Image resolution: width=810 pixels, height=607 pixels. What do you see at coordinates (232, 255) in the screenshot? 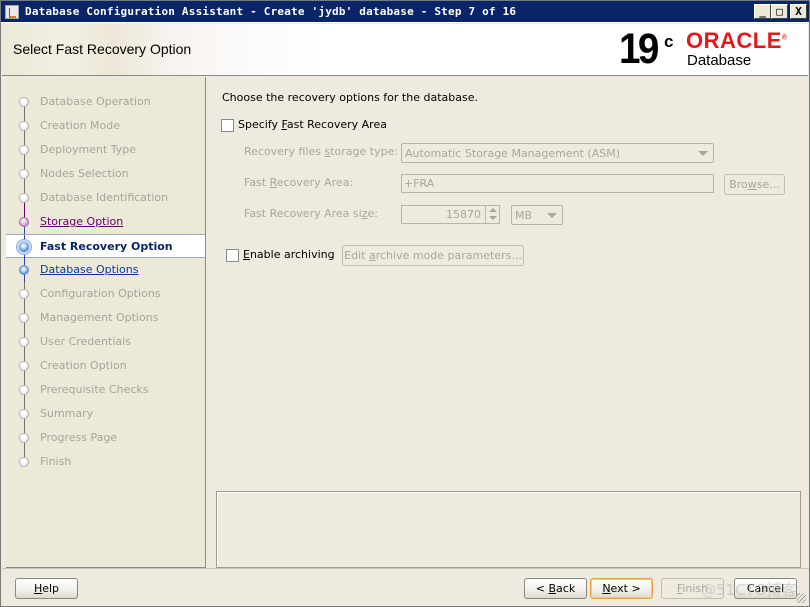
I see `enable-archiving-checkbox` at bounding box center [232, 255].